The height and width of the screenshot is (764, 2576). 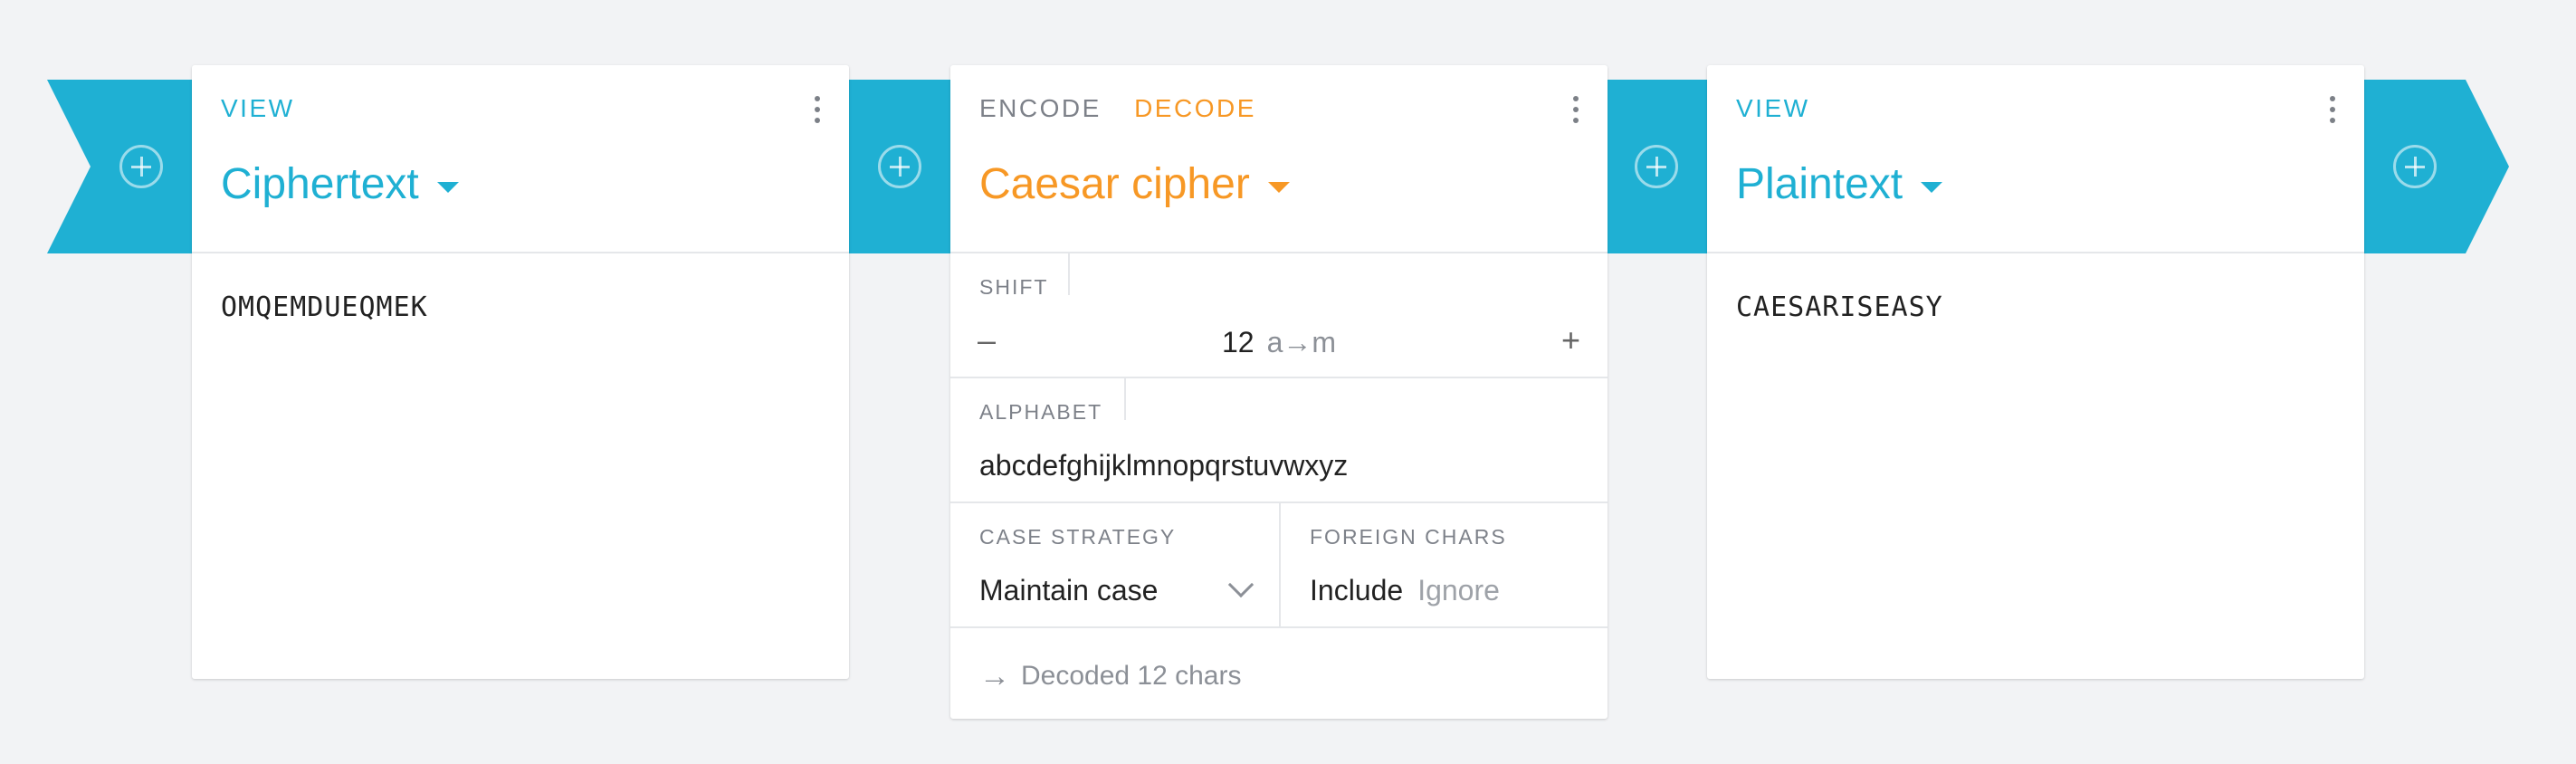 I want to click on foreign-chars-setting: FOREIGN CHARS Include Ignore, so click(x=1443, y=565).